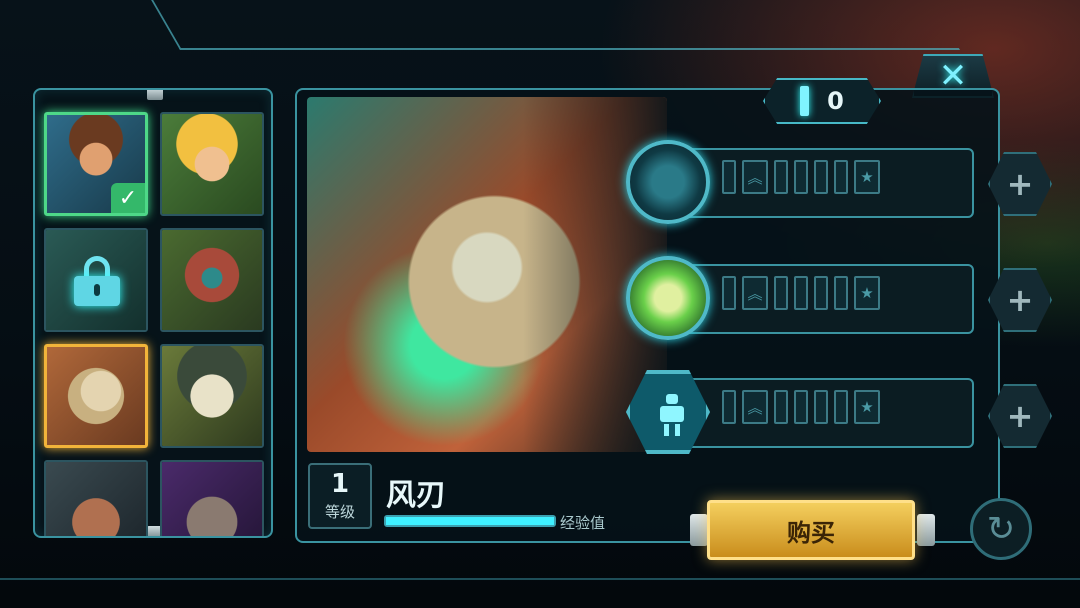 The image size is (1080, 608). I want to click on shield-skill-icon, so click(668, 298).